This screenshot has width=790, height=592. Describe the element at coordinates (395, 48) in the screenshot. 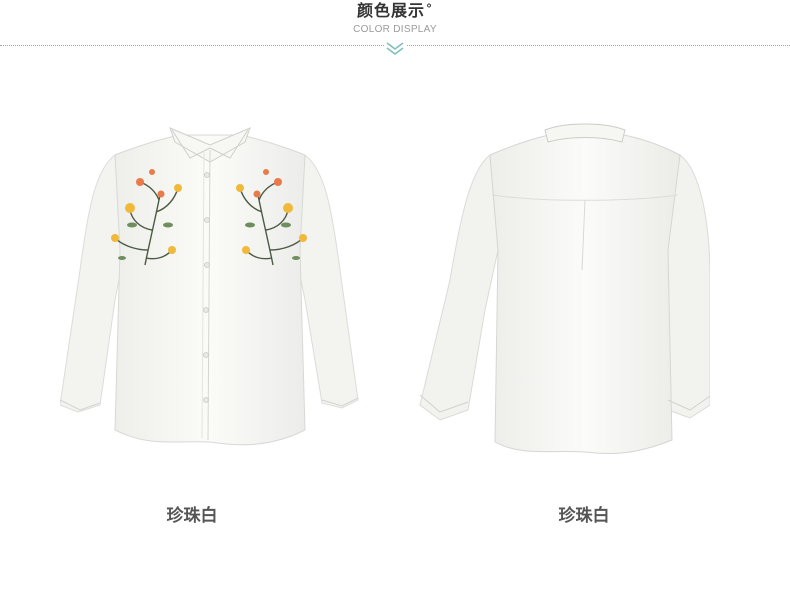

I see `double-chevron-down-icon` at that location.